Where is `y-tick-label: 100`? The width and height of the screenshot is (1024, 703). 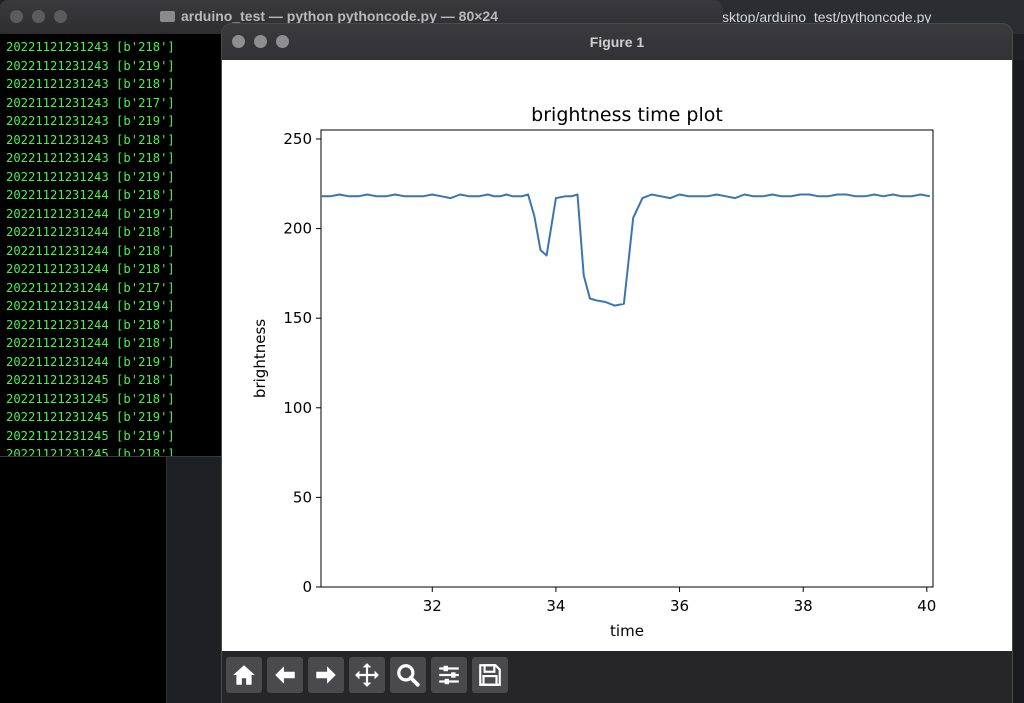 y-tick-label: 100 is located at coordinates (297, 408).